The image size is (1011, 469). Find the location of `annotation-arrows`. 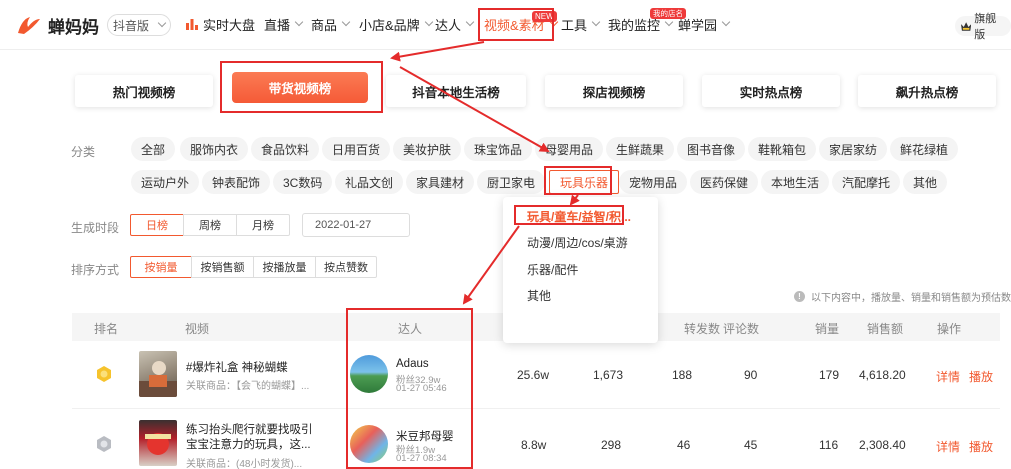

annotation-arrows is located at coordinates (485, 173).